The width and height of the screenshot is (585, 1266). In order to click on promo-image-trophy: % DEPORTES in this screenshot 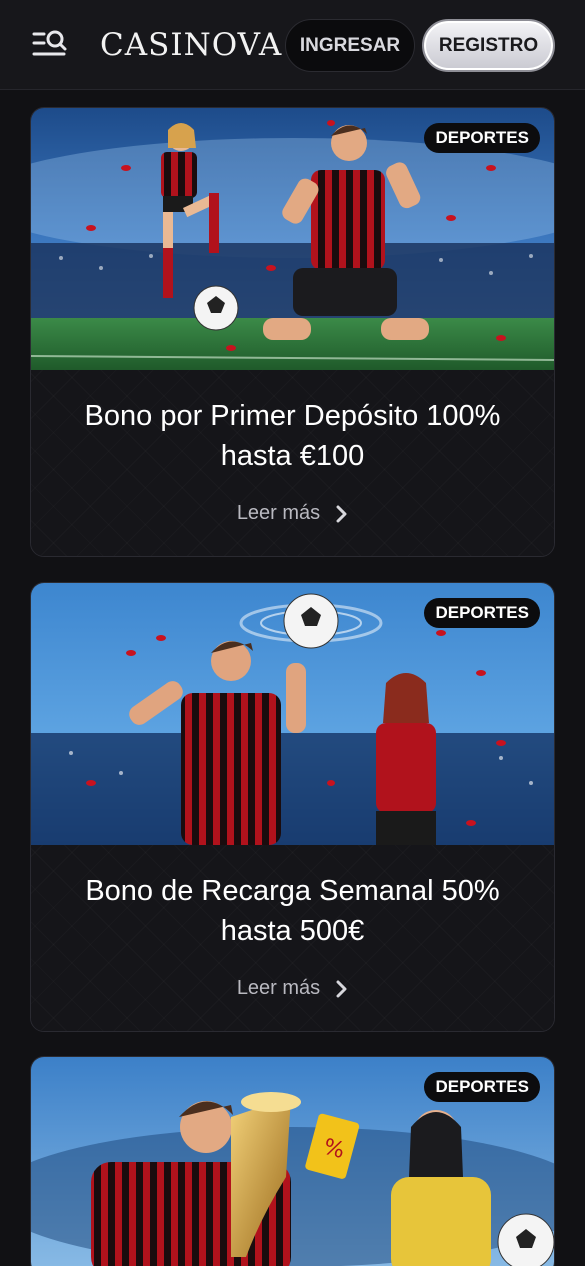, I will do `click(292, 1161)`.